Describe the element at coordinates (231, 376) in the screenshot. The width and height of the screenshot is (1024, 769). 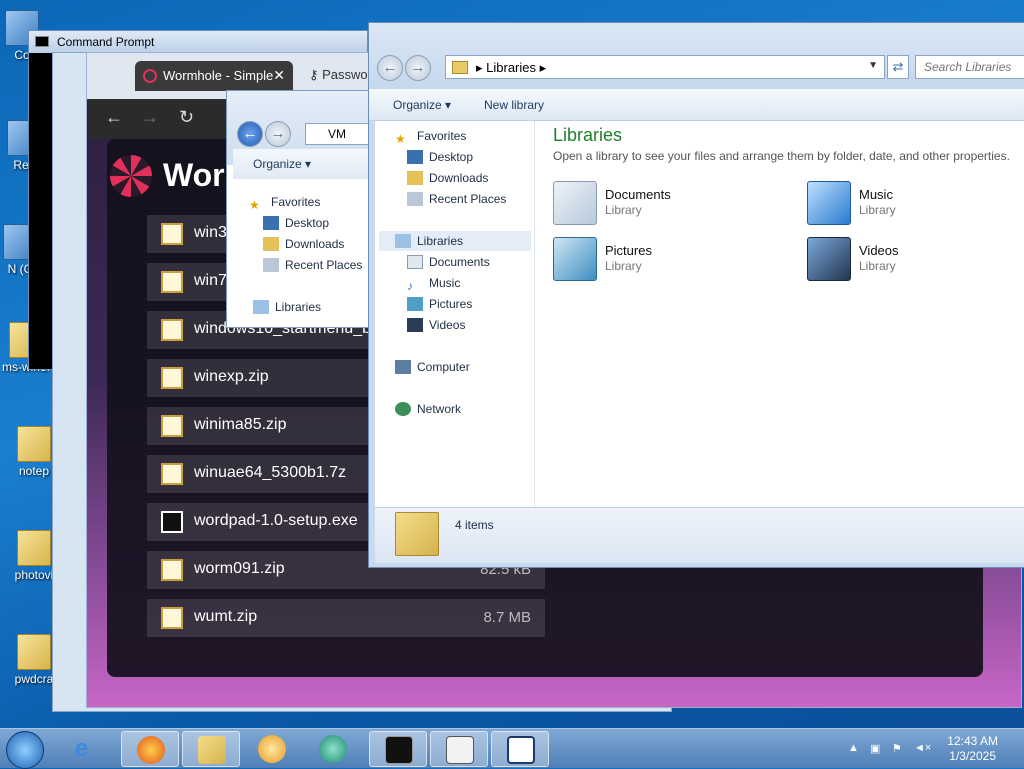
I see `file-name: winexp.zip` at that location.